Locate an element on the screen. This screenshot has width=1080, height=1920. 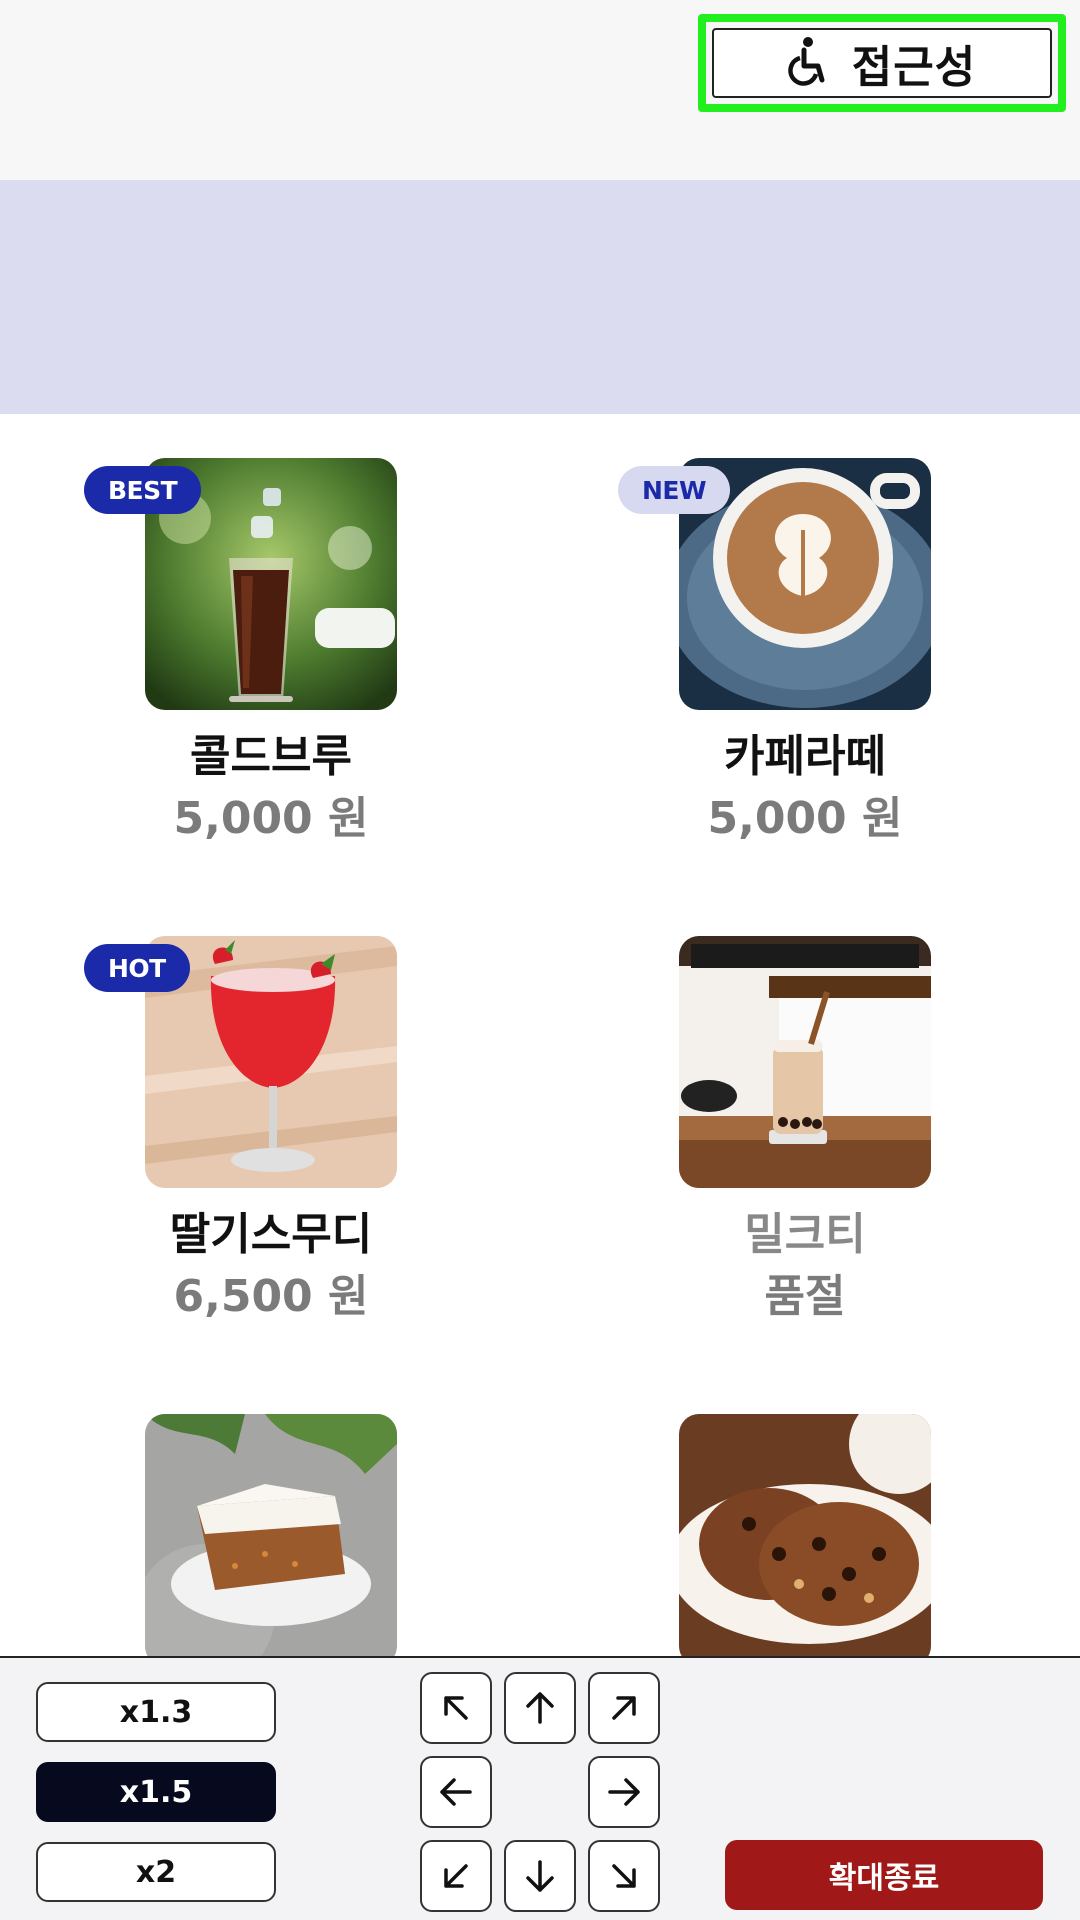
arrow-left-button is located at coordinates (456, 1792).